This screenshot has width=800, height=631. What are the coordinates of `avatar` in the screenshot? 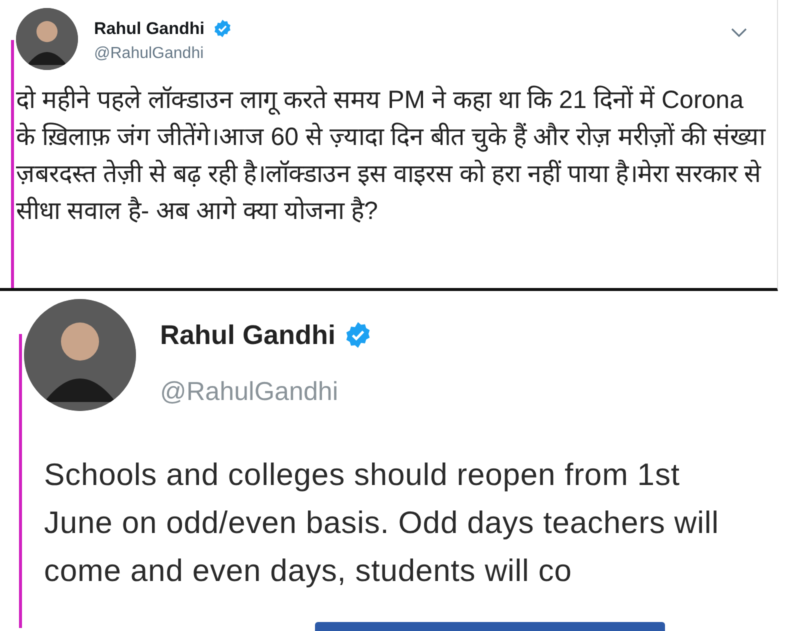 It's located at (47, 39).